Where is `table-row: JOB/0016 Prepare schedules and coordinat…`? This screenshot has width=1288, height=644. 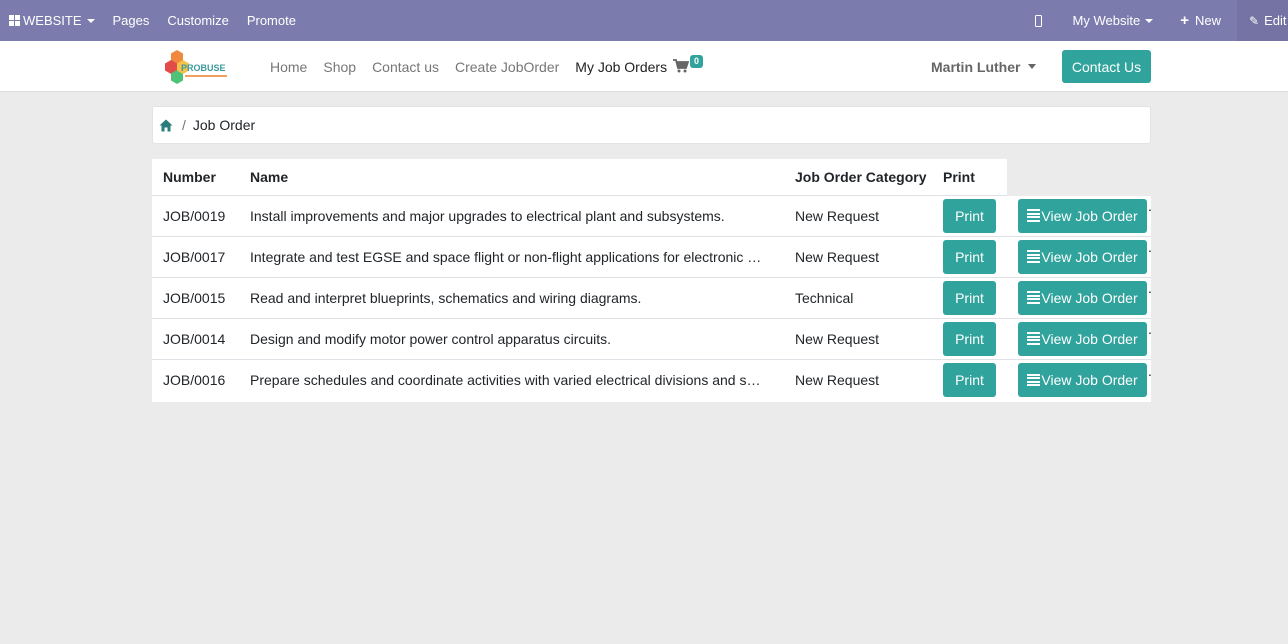
table-row: JOB/0016 Prepare schedules and coordinat… is located at coordinates (652, 379).